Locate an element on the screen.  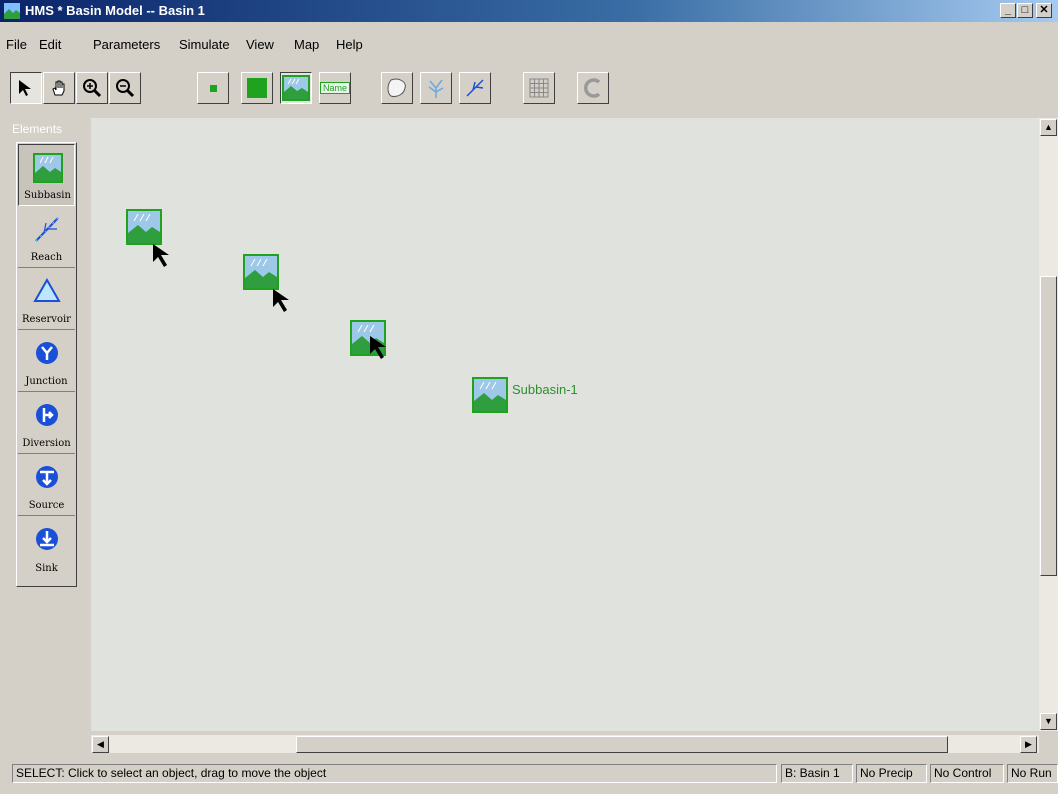
zoom-in-icon is located at coordinates (92, 88).